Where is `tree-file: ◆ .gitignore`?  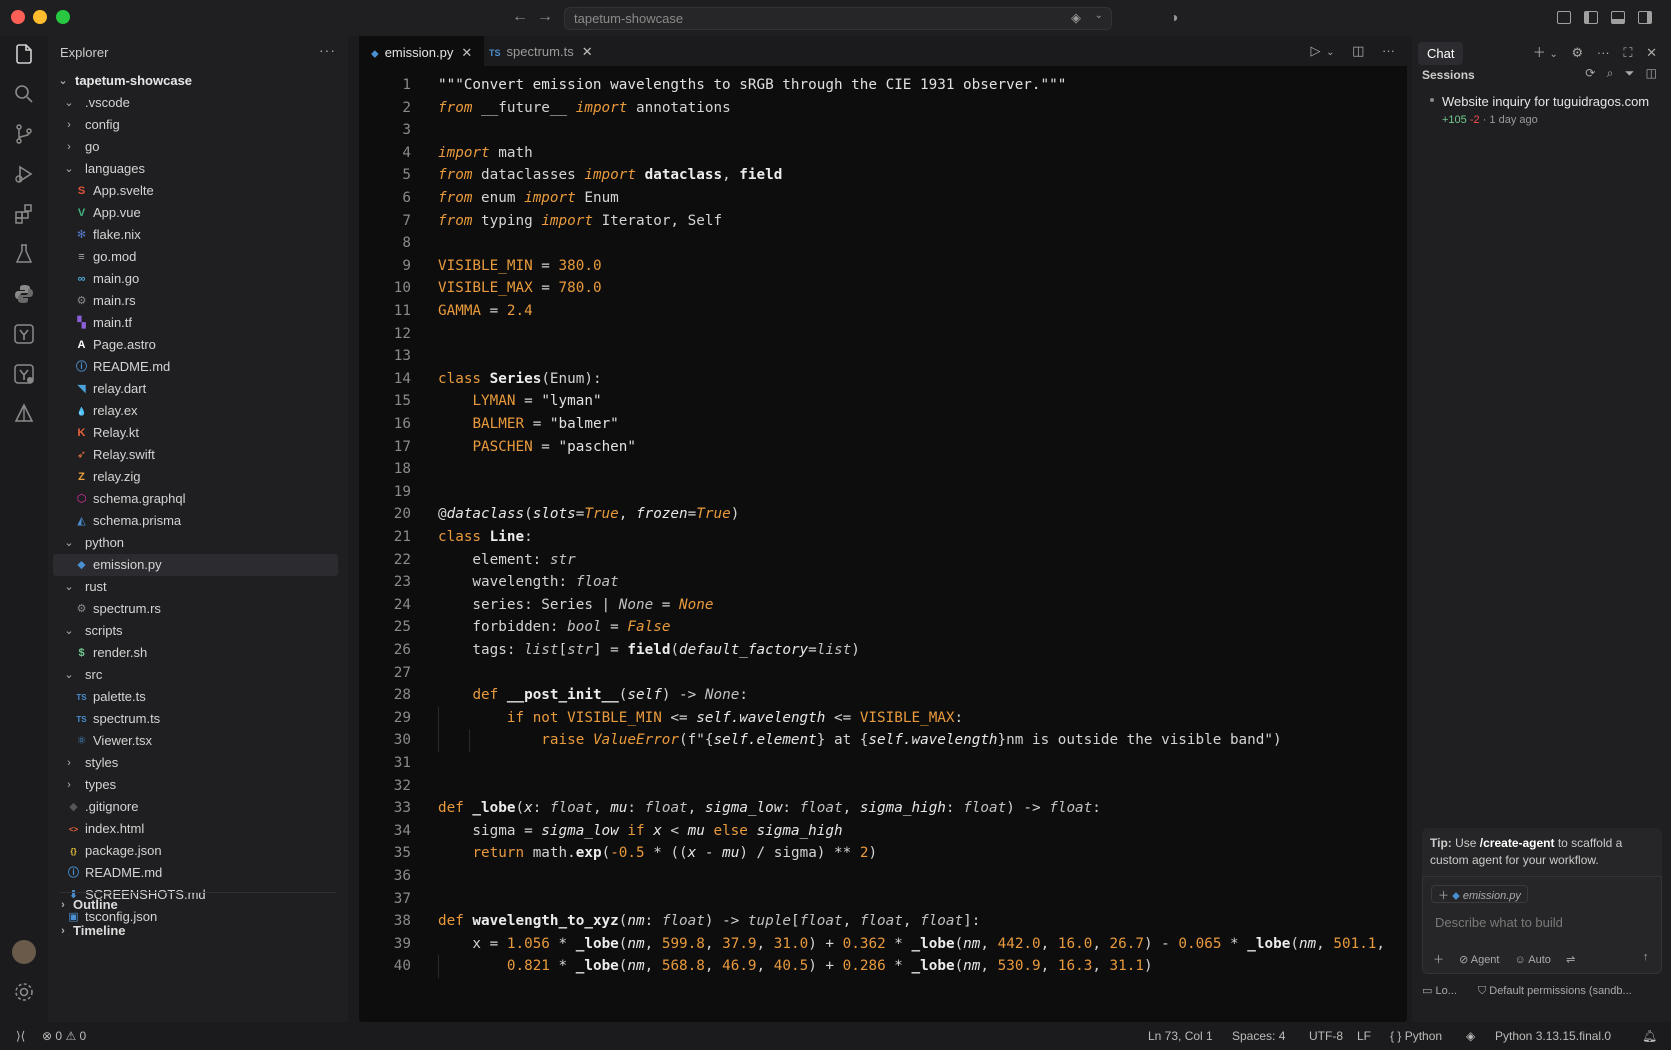 tree-file: ◆ .gitignore is located at coordinates (195, 807).